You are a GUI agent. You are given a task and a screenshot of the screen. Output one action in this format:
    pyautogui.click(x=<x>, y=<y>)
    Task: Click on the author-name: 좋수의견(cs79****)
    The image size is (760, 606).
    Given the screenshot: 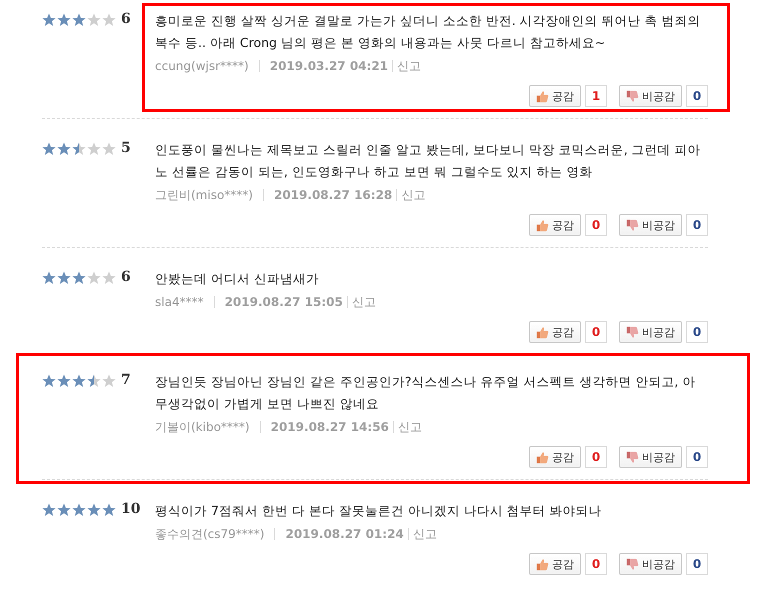 What is the action you would take?
    pyautogui.click(x=209, y=534)
    